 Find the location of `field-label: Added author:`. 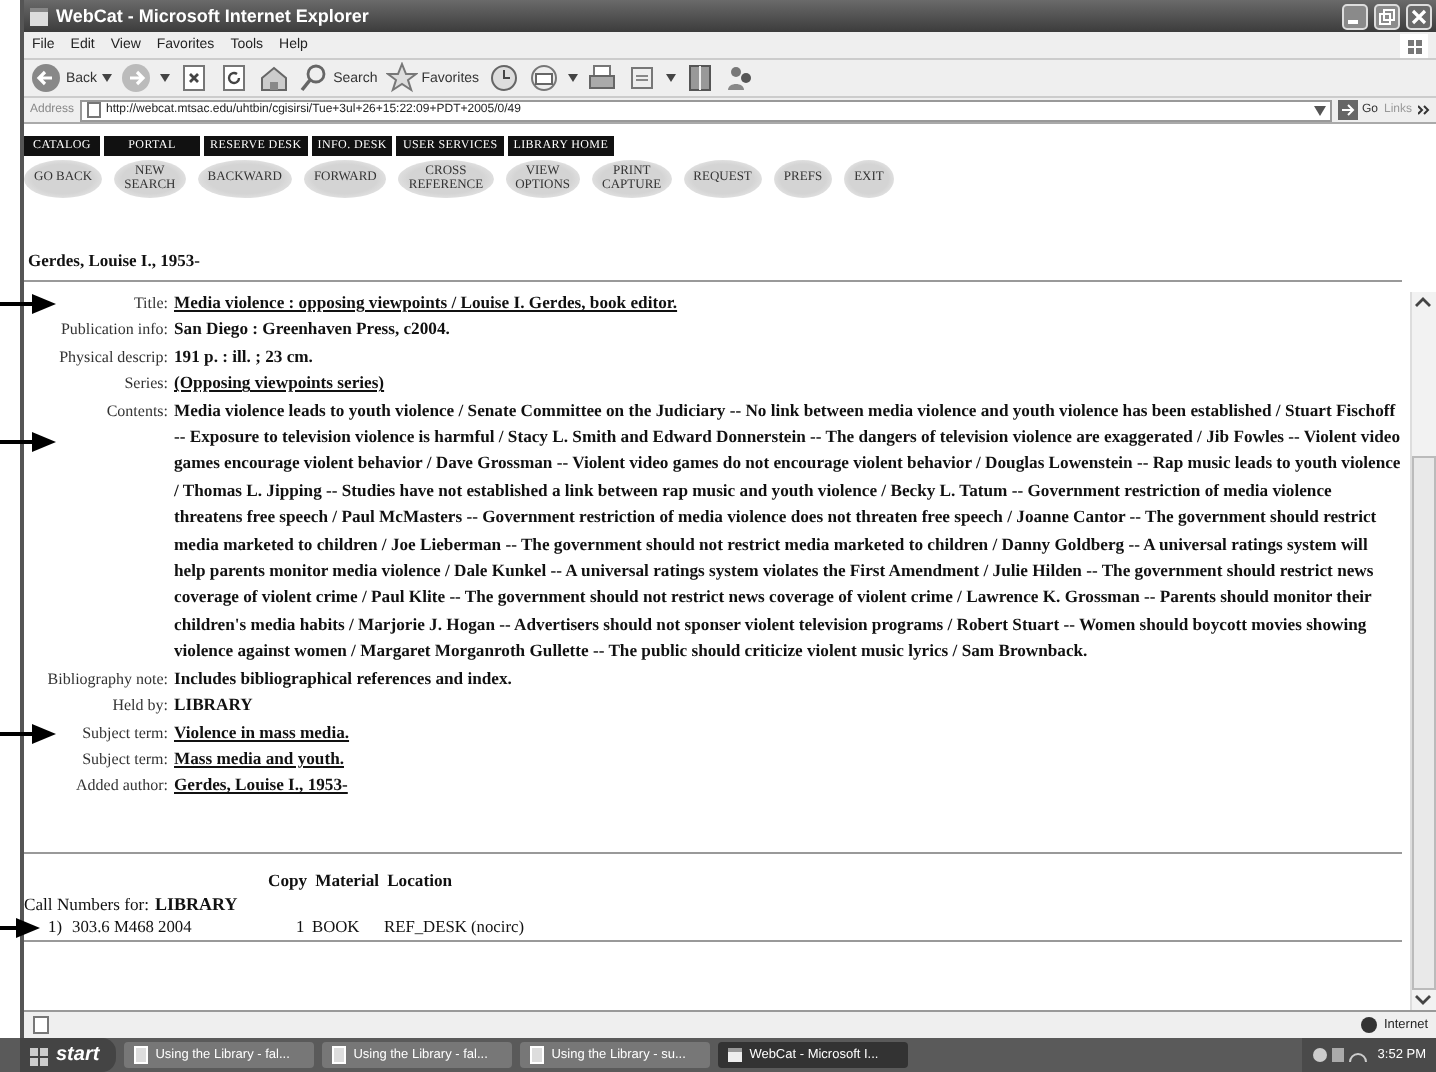

field-label: Added author: is located at coordinates (122, 785).